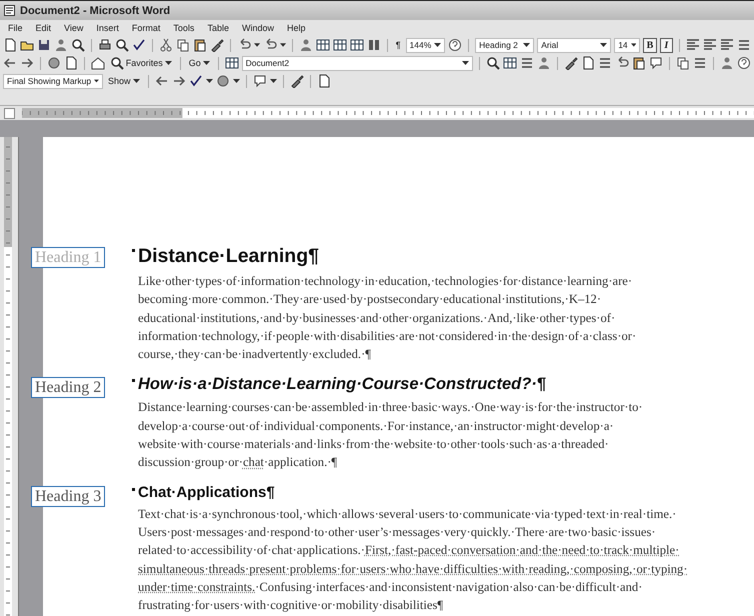  What do you see at coordinates (107, 28) in the screenshot?
I see `menu-item: Insert` at bounding box center [107, 28].